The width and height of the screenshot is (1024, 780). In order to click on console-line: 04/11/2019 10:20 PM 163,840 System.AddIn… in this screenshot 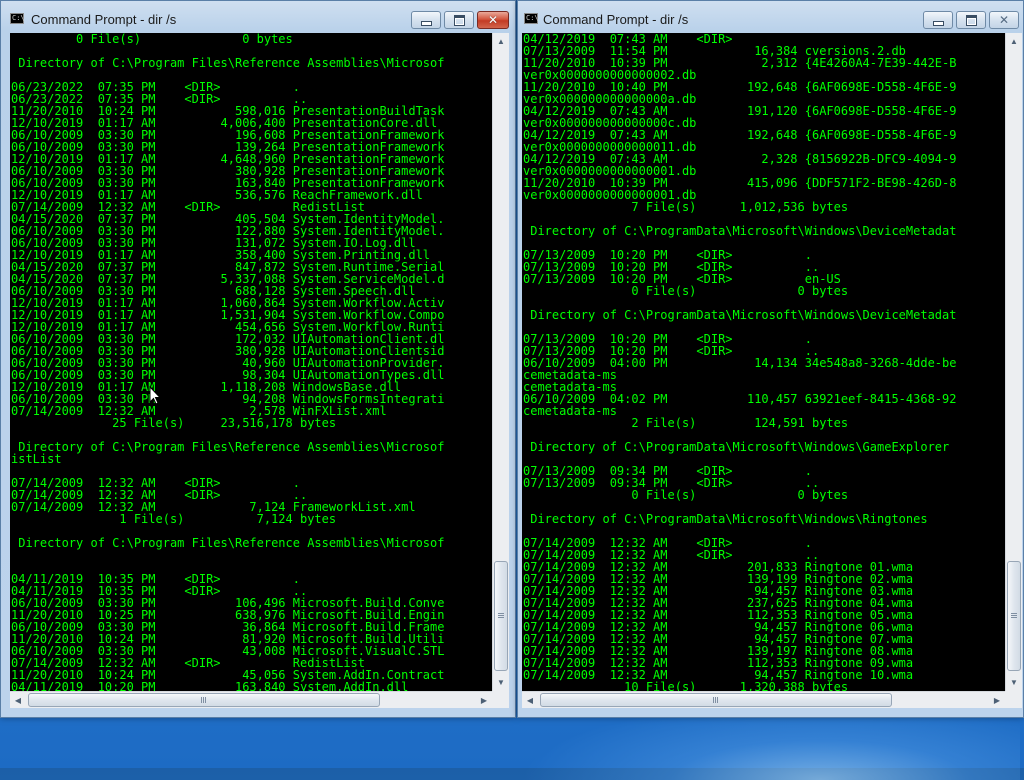, I will do `click(210, 685)`.